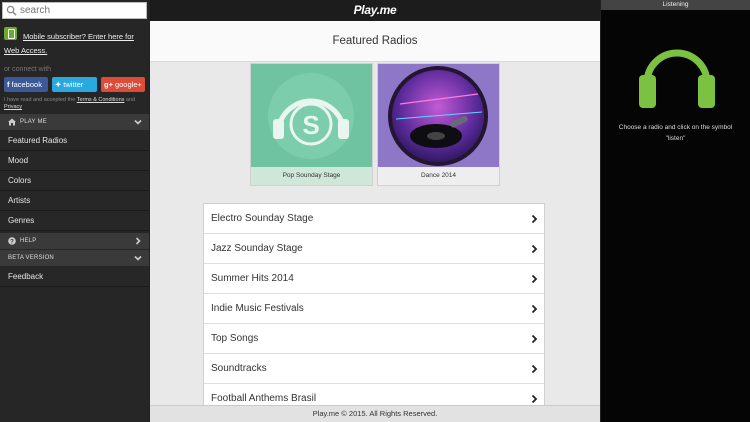 Image resolution: width=750 pixels, height=422 pixels. I want to click on radio-card-dance-2014: Dance 2014, so click(438, 124).